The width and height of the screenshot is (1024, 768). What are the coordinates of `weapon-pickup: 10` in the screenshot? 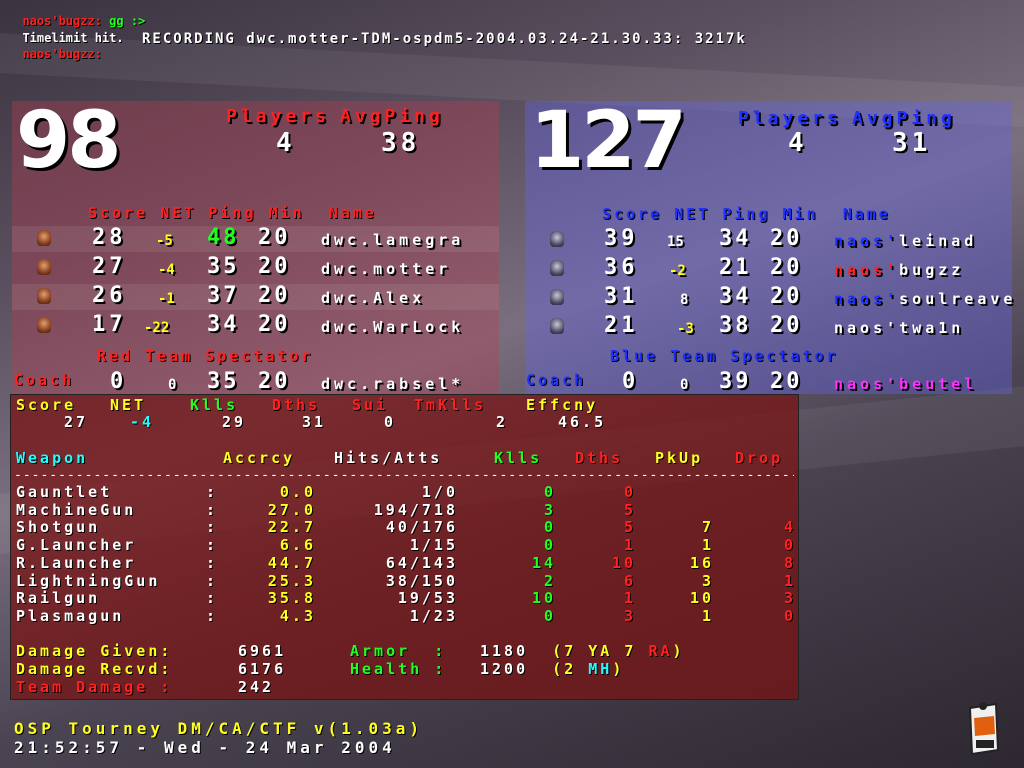 It's located at (701, 598).